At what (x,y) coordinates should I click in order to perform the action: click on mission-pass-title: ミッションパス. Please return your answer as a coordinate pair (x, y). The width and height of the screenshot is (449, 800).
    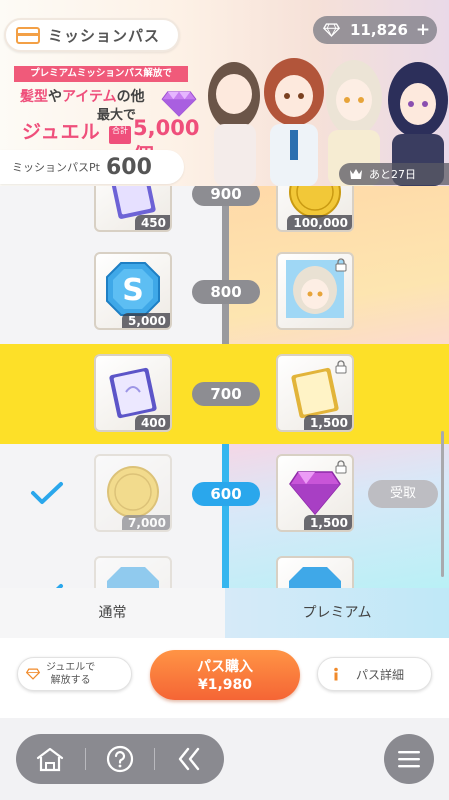
    Looking at the image, I should click on (92, 35).